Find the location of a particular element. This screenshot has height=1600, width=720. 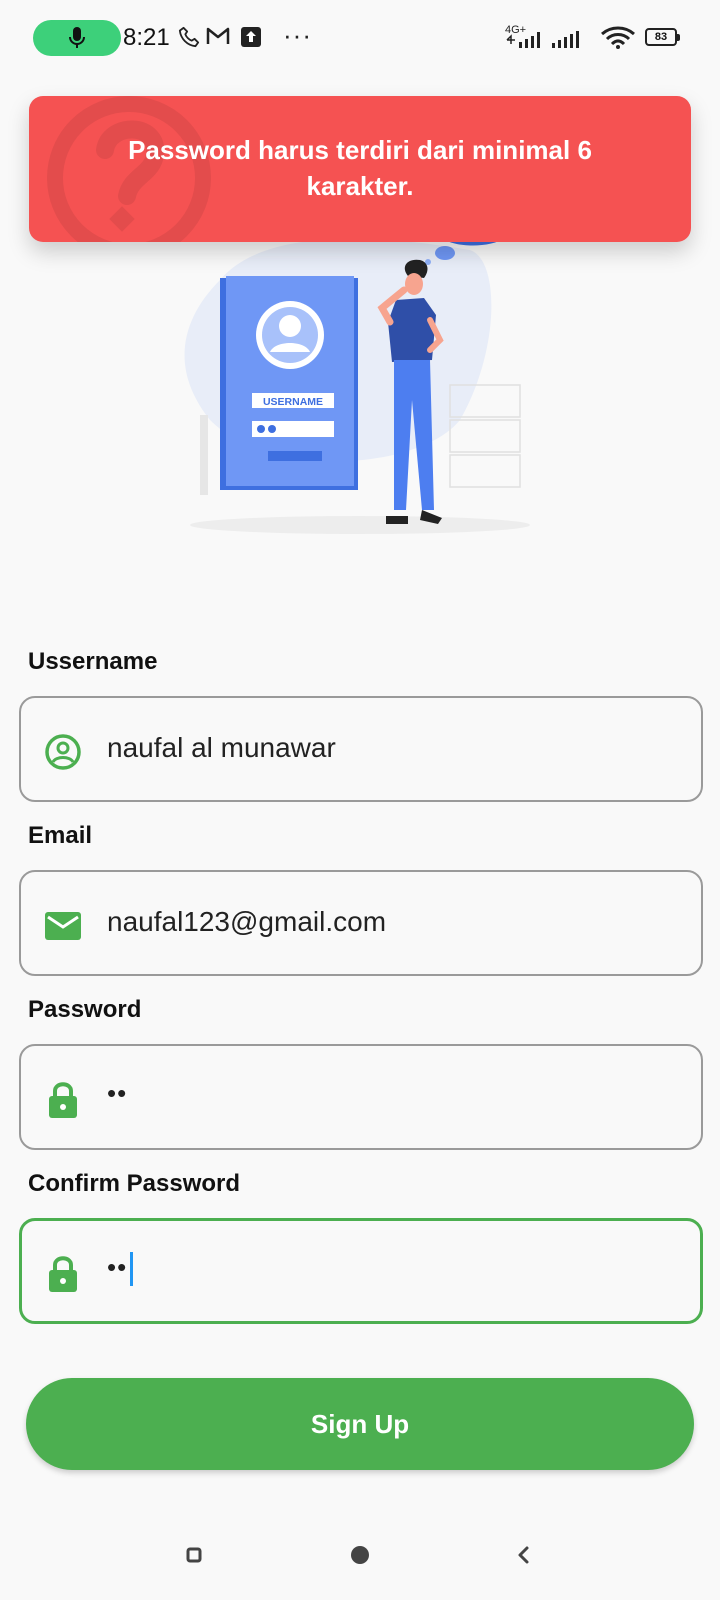

recent-apps-icon is located at coordinates (194, 1555).